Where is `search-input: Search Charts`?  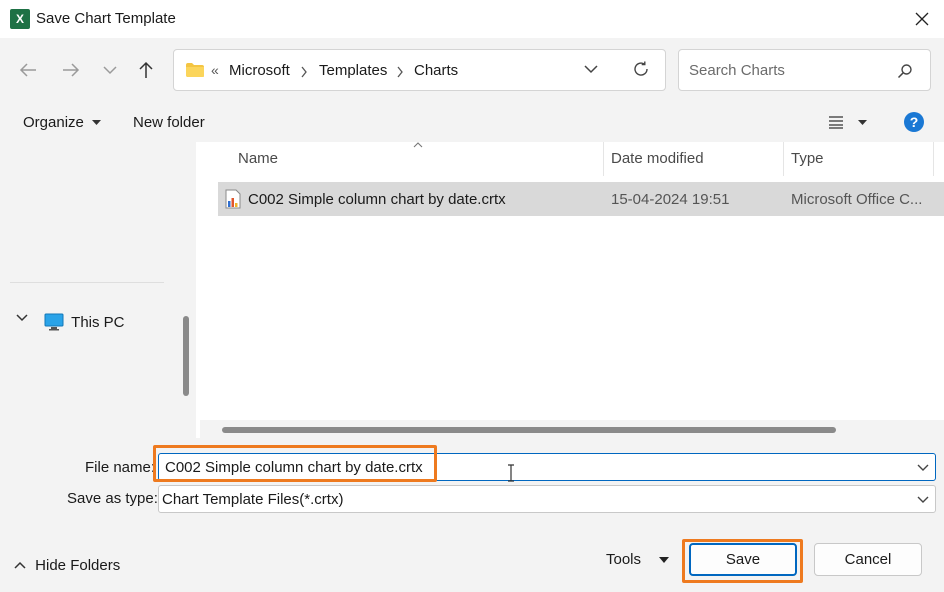 search-input: Search Charts is located at coordinates (804, 70).